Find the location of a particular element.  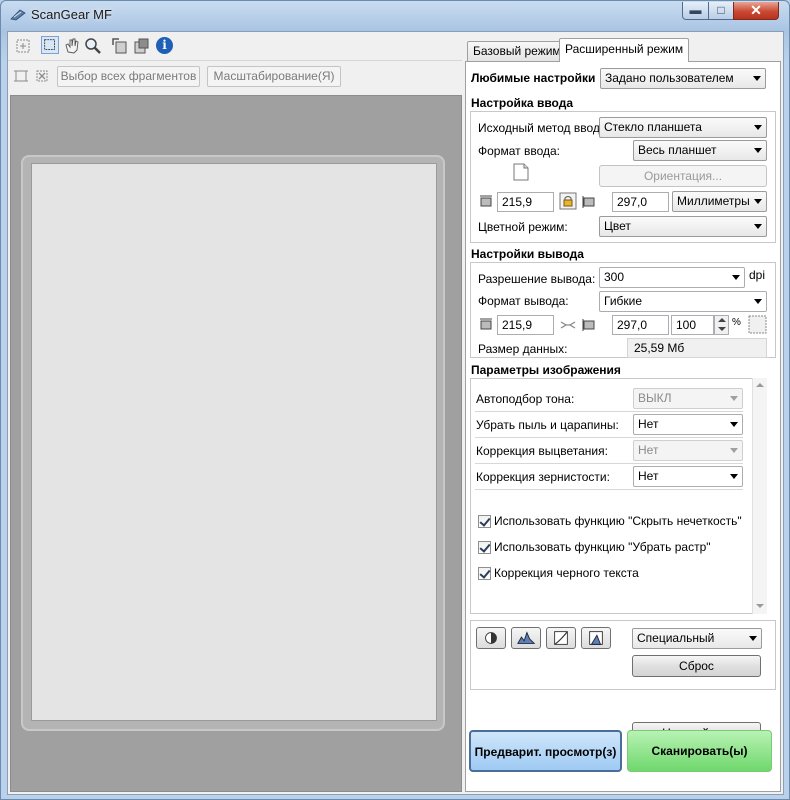

input-format-label: Формат ввода: is located at coordinates (519, 151).